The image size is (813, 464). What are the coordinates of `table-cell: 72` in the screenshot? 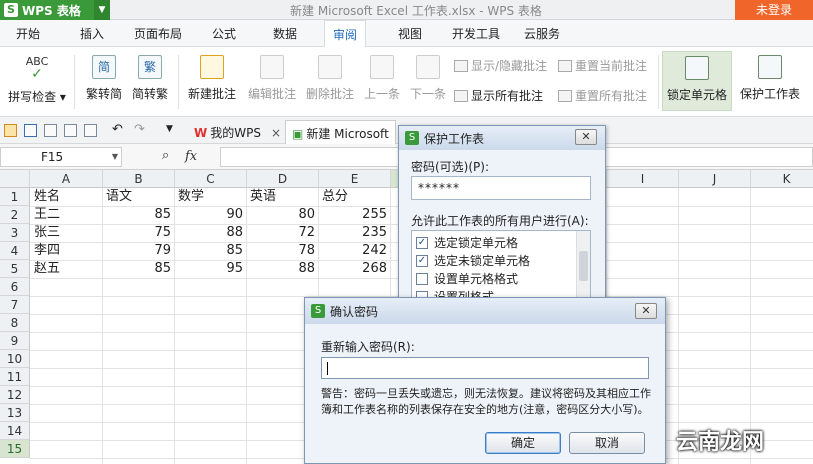 It's located at (282, 233).